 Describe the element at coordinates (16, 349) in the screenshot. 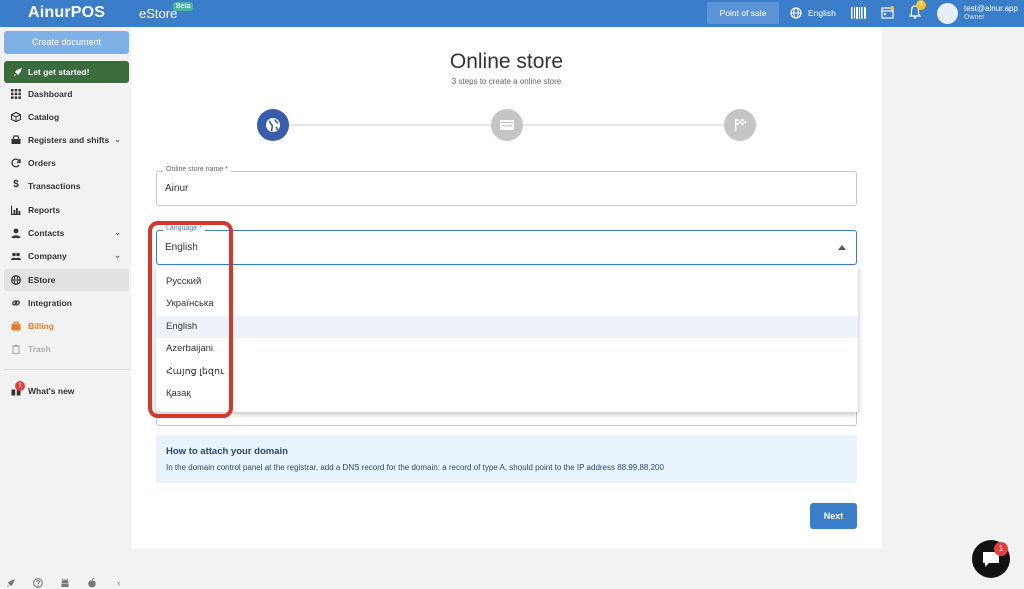

I see `trash-icon` at that location.